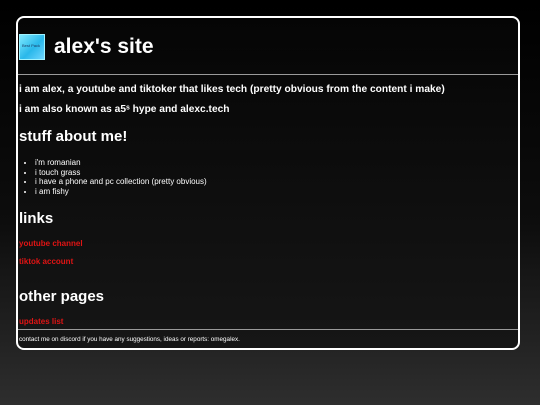 The width and height of the screenshot is (540, 405). I want to click on about-heading: stuff about me!, so click(73, 136).